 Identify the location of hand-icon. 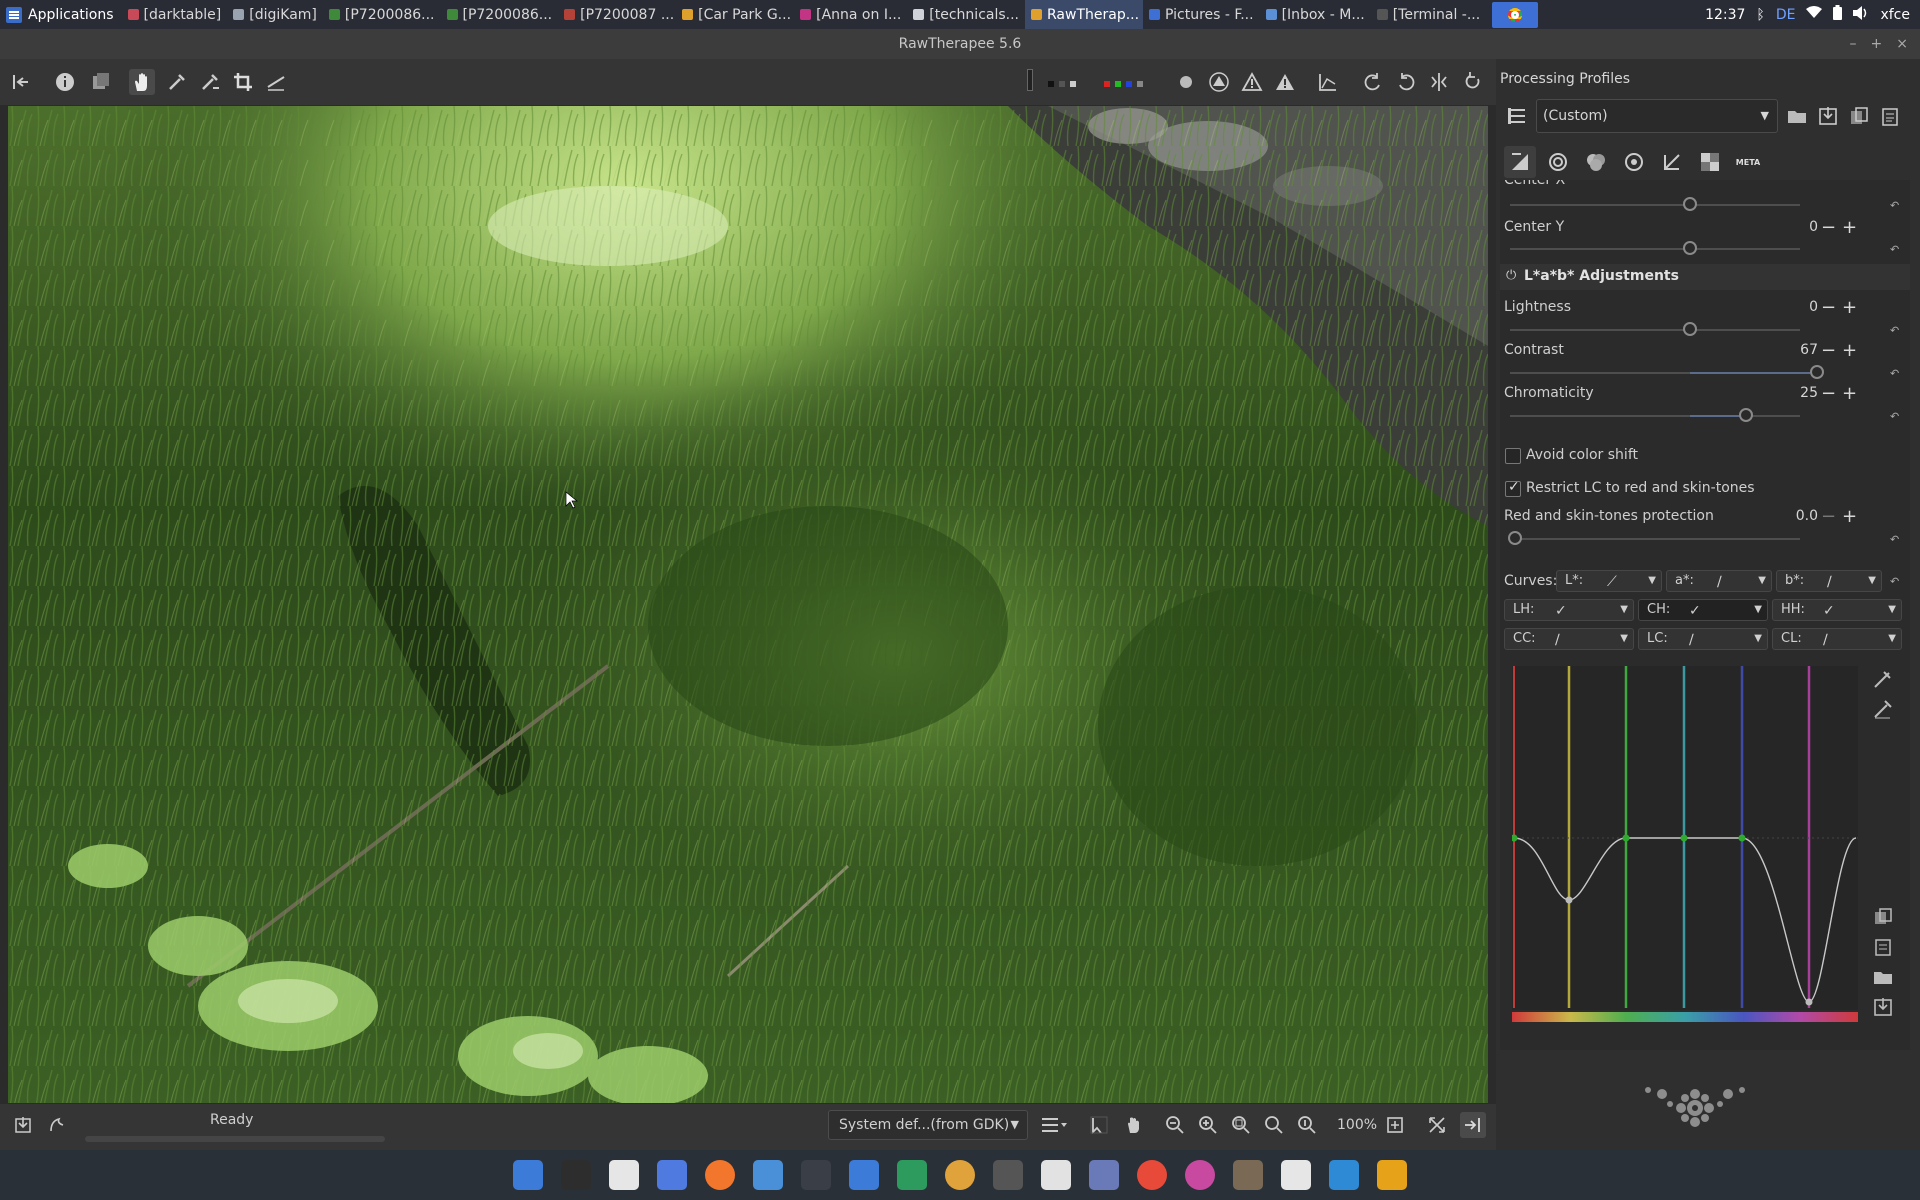
(142, 82).